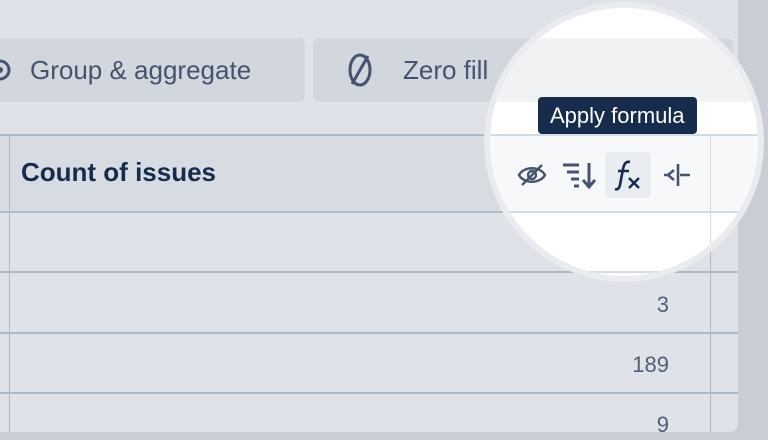  I want to click on column-header-count-of-issues: Count of issues, so click(118, 172).